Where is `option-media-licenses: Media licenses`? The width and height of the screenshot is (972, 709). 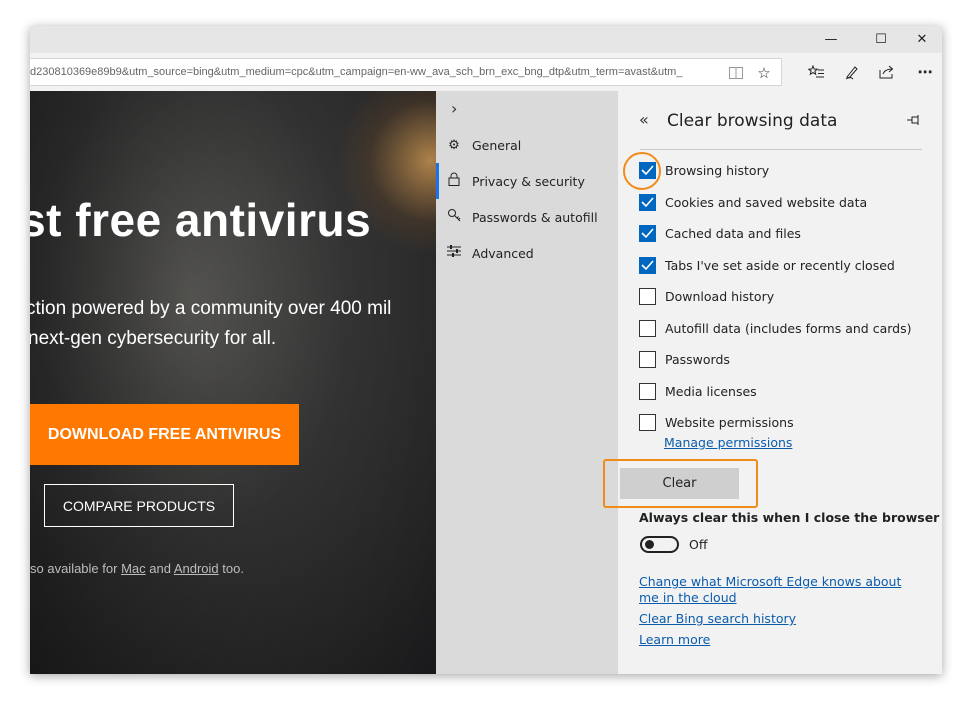 option-media-licenses: Media licenses is located at coordinates (698, 391).